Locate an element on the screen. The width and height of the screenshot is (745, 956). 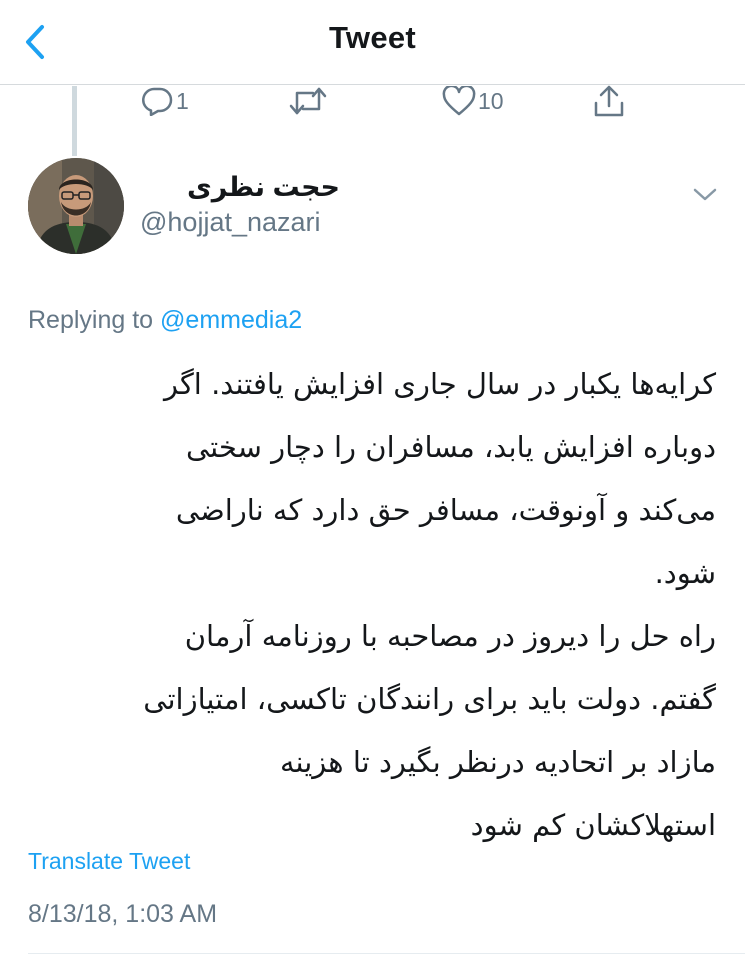
reply-button: 1 is located at coordinates (164, 101).